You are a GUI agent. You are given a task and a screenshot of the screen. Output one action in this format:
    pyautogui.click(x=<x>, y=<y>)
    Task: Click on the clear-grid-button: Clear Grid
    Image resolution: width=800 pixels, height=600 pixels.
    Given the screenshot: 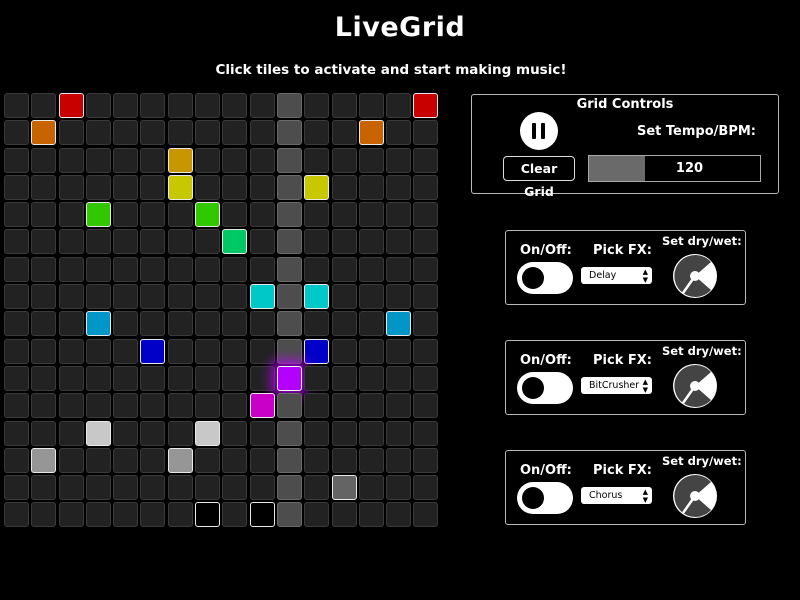 What is the action you would take?
    pyautogui.click(x=539, y=177)
    